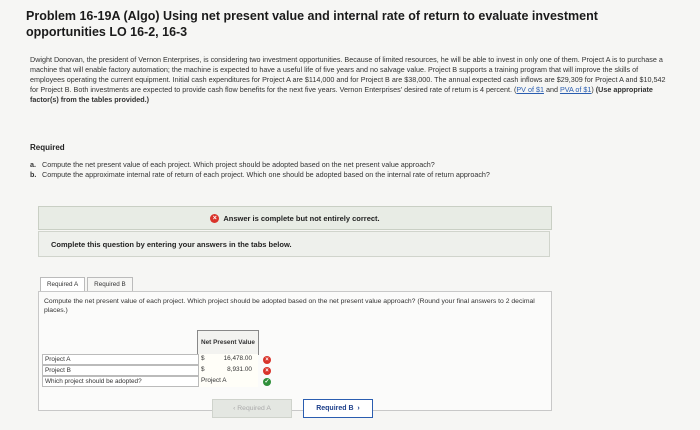 This screenshot has height=430, width=700. I want to click on next-required-b-button: Required B ›, so click(338, 408).